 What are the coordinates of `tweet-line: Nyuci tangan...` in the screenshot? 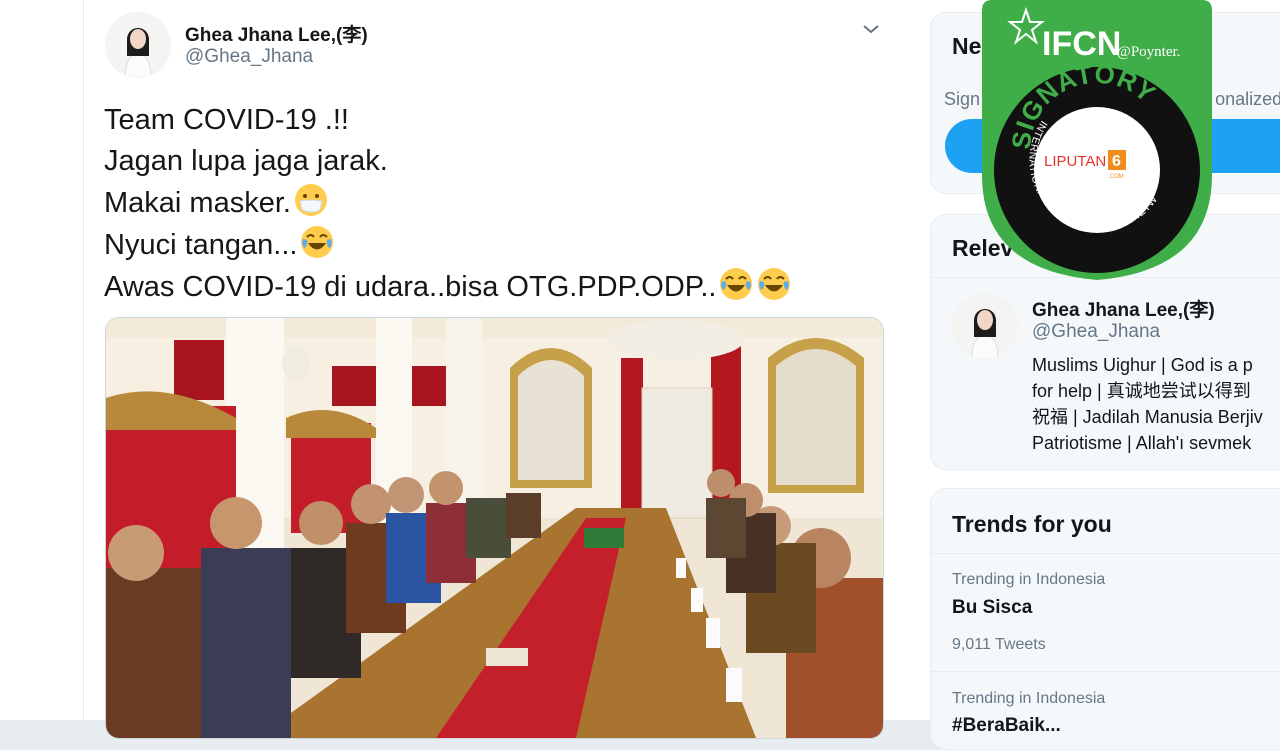 It's located at (201, 245).